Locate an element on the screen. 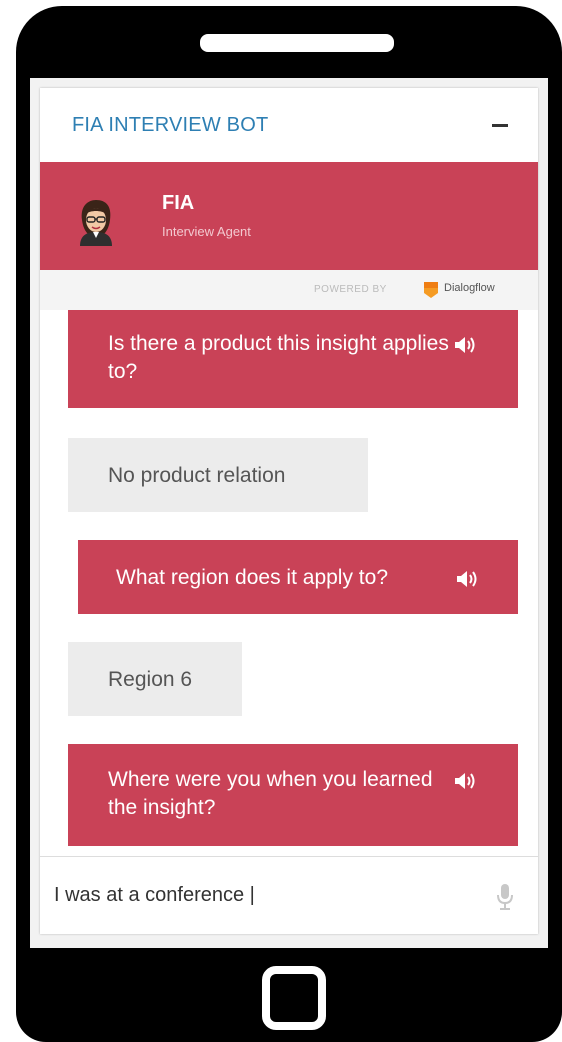 The height and width of the screenshot is (1042, 562). agent-role: Interview Agent is located at coordinates (206, 231).